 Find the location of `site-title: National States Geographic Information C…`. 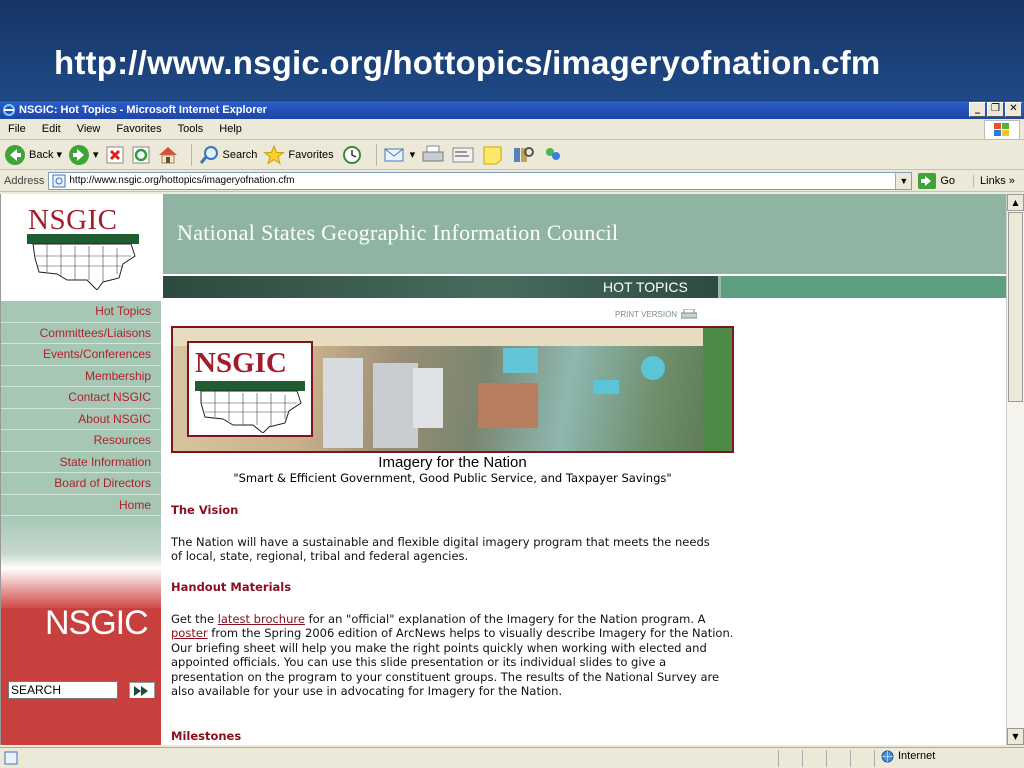

site-title: National States Geographic Information C… is located at coordinates (398, 232).